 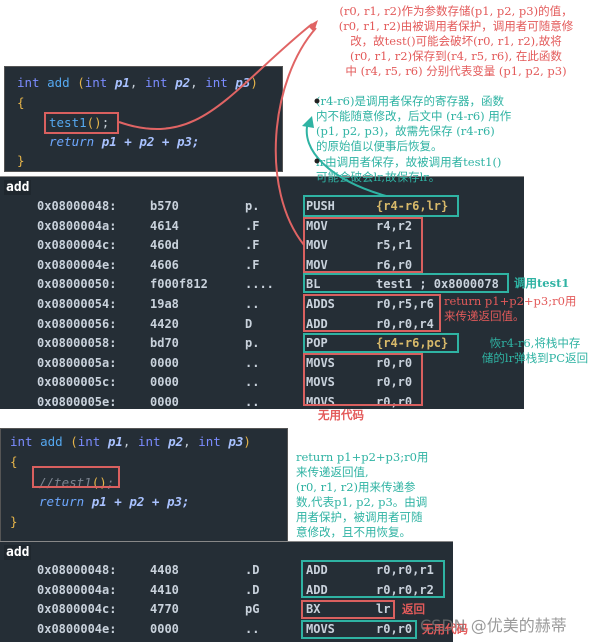 What do you see at coordinates (346, 159) in the screenshot?
I see `arrow-push-to-bullet` at bounding box center [346, 159].